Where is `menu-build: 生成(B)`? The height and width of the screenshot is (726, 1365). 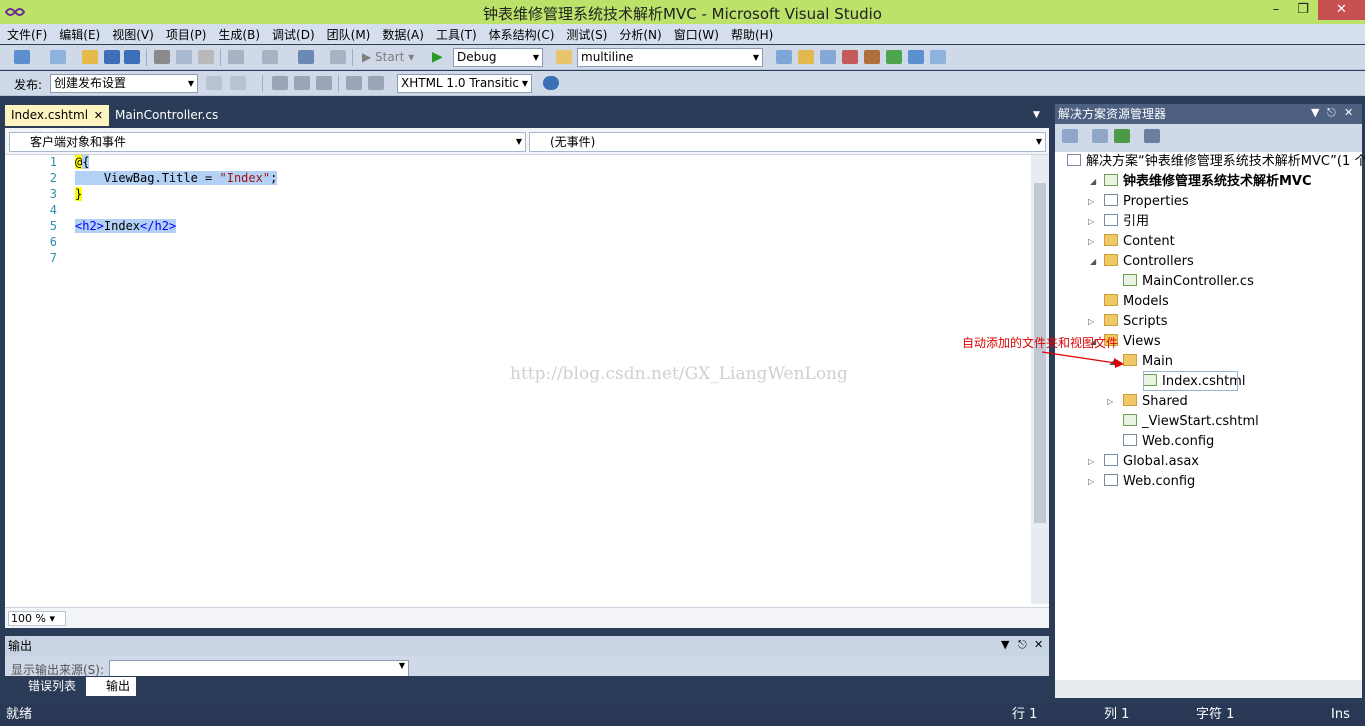
menu-build: 生成(B) is located at coordinates (239, 34).